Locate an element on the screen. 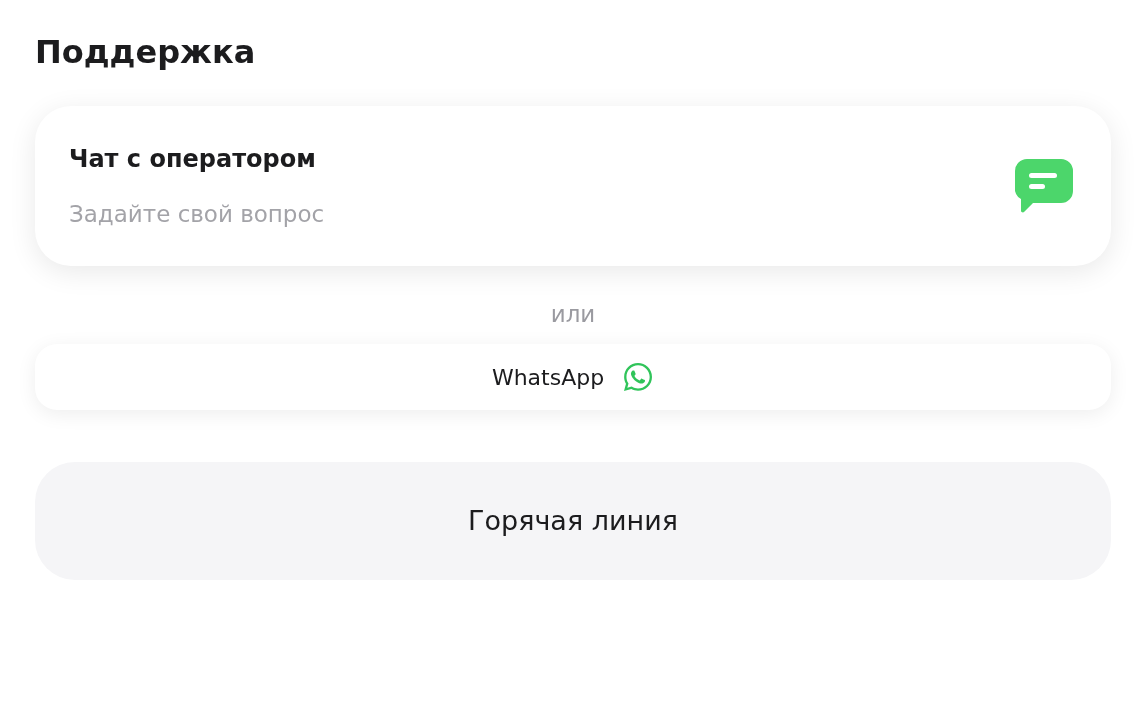 Image resolution: width=1146 pixels, height=716 pixels. chat-title: Чат с оператором is located at coordinates (192, 159).